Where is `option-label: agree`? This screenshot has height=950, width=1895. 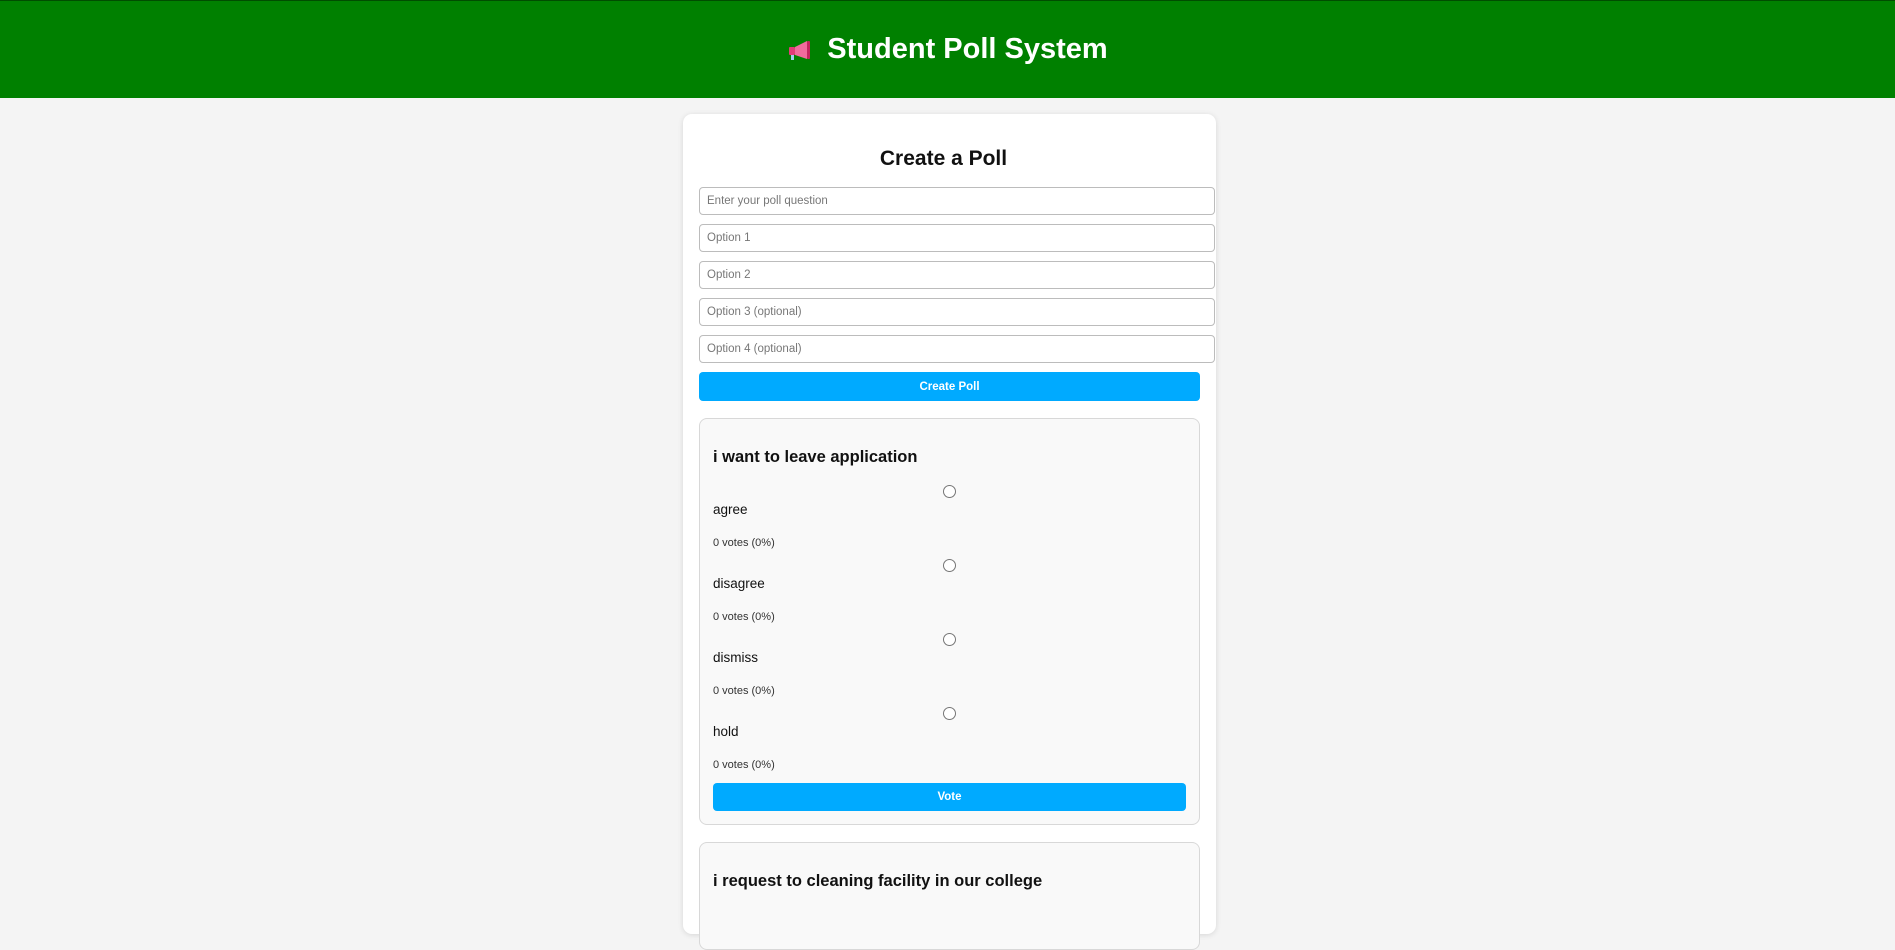
option-label: agree is located at coordinates (730, 509).